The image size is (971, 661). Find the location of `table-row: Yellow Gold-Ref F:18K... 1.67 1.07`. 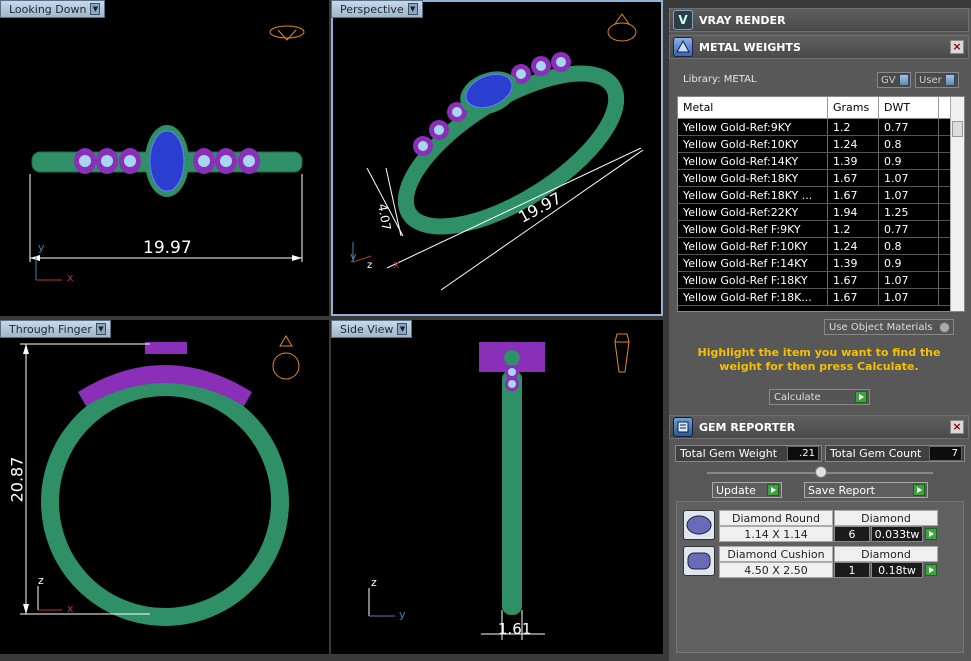

table-row: Yellow Gold-Ref F:18K... 1.67 1.07 is located at coordinates (821, 297).